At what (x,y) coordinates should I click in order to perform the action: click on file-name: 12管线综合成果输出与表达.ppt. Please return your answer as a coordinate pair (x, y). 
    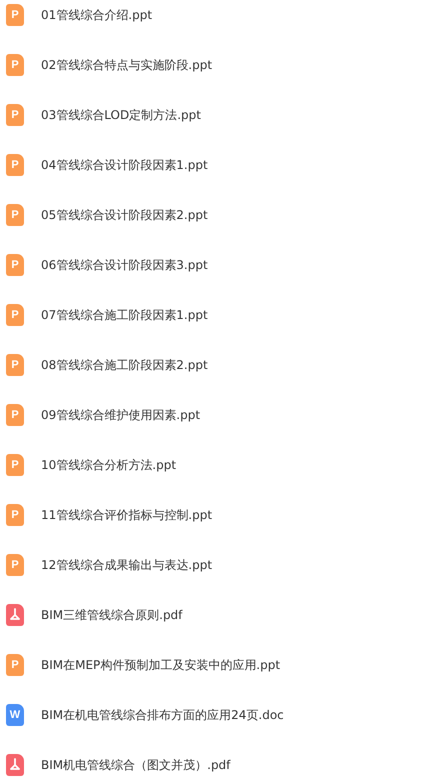
    Looking at the image, I should click on (126, 565).